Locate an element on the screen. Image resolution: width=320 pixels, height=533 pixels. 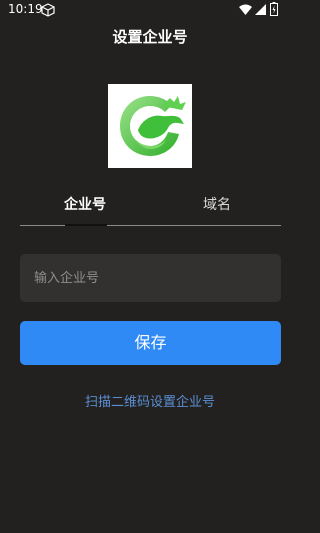
cube-icon is located at coordinates (48, 10).